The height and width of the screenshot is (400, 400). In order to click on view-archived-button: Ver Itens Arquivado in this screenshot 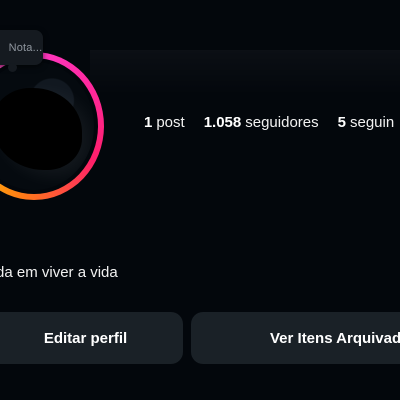, I will do `click(295, 338)`.